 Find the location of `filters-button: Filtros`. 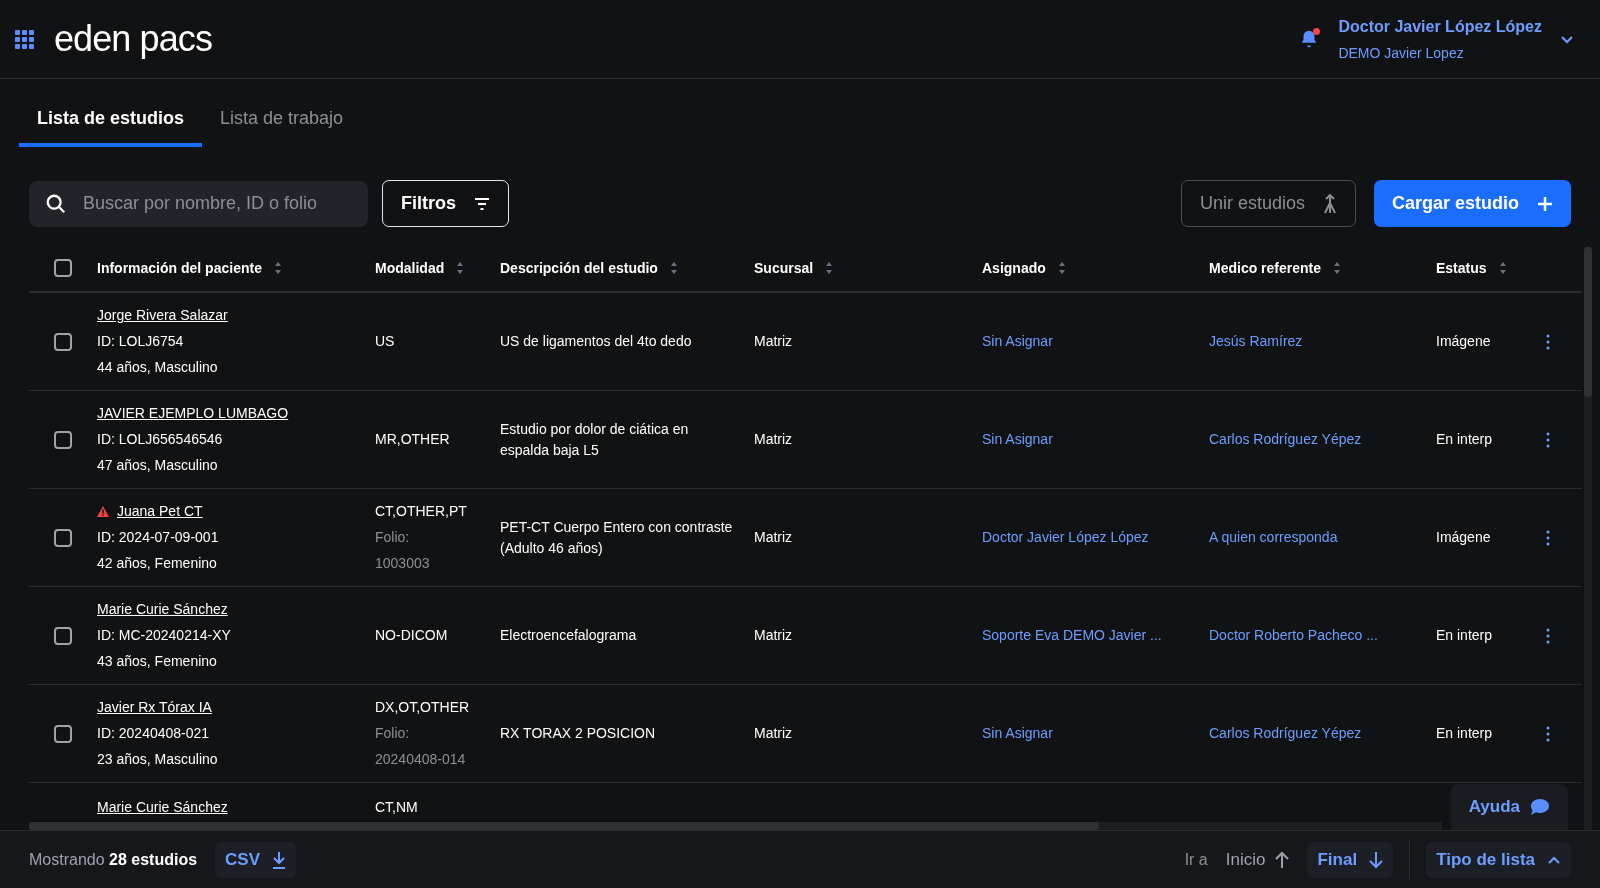

filters-button: Filtros is located at coordinates (445, 203).